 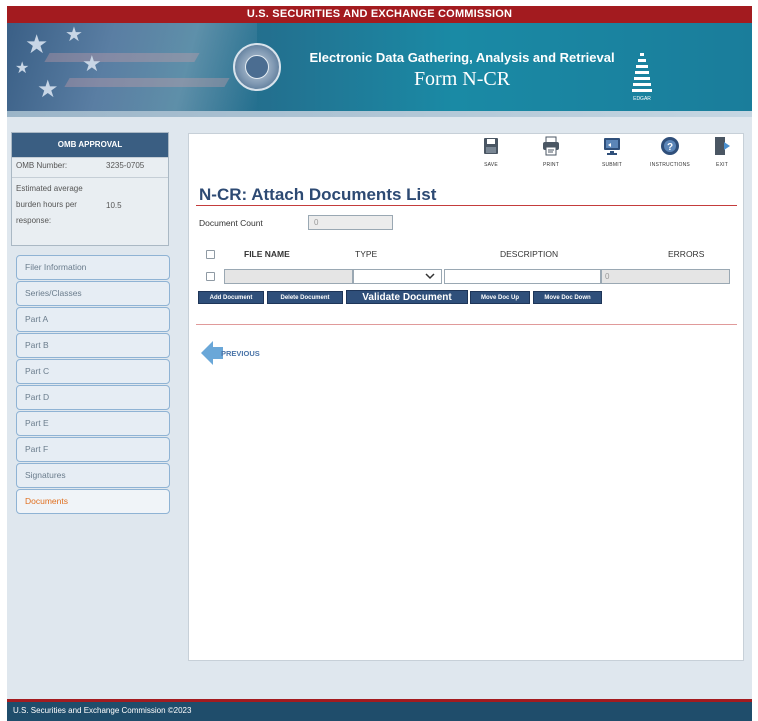 What do you see at coordinates (686, 254) in the screenshot?
I see `column-header-errors: ERRORS` at bounding box center [686, 254].